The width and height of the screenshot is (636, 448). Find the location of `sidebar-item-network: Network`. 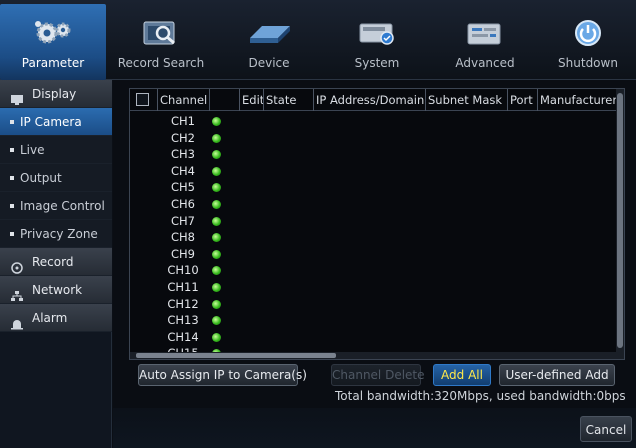

sidebar-item-network: Network is located at coordinates (56, 290).